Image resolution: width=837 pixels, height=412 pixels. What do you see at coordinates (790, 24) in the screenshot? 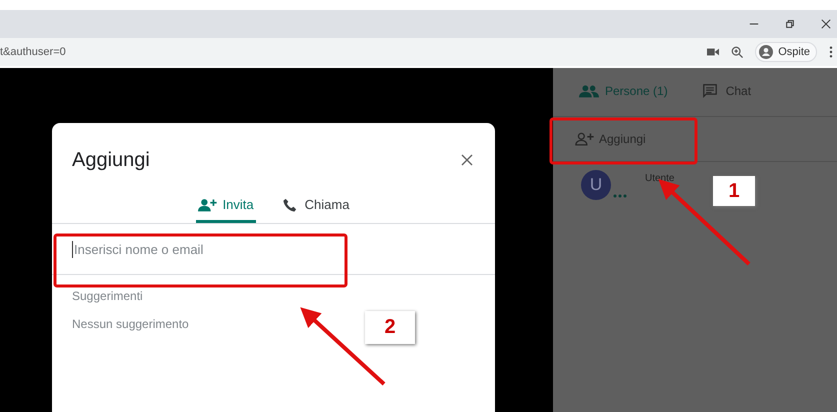
I see `restore-icon` at bounding box center [790, 24].